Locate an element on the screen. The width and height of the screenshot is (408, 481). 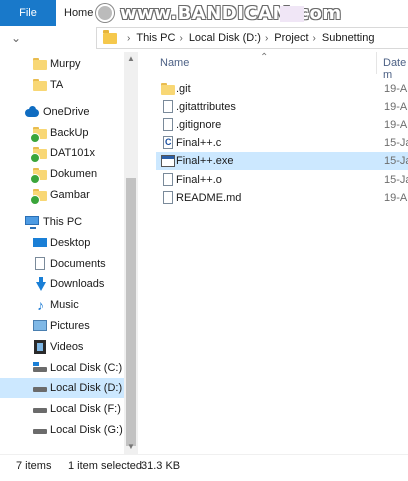
tab-home: Home is located at coordinates (78, 13).